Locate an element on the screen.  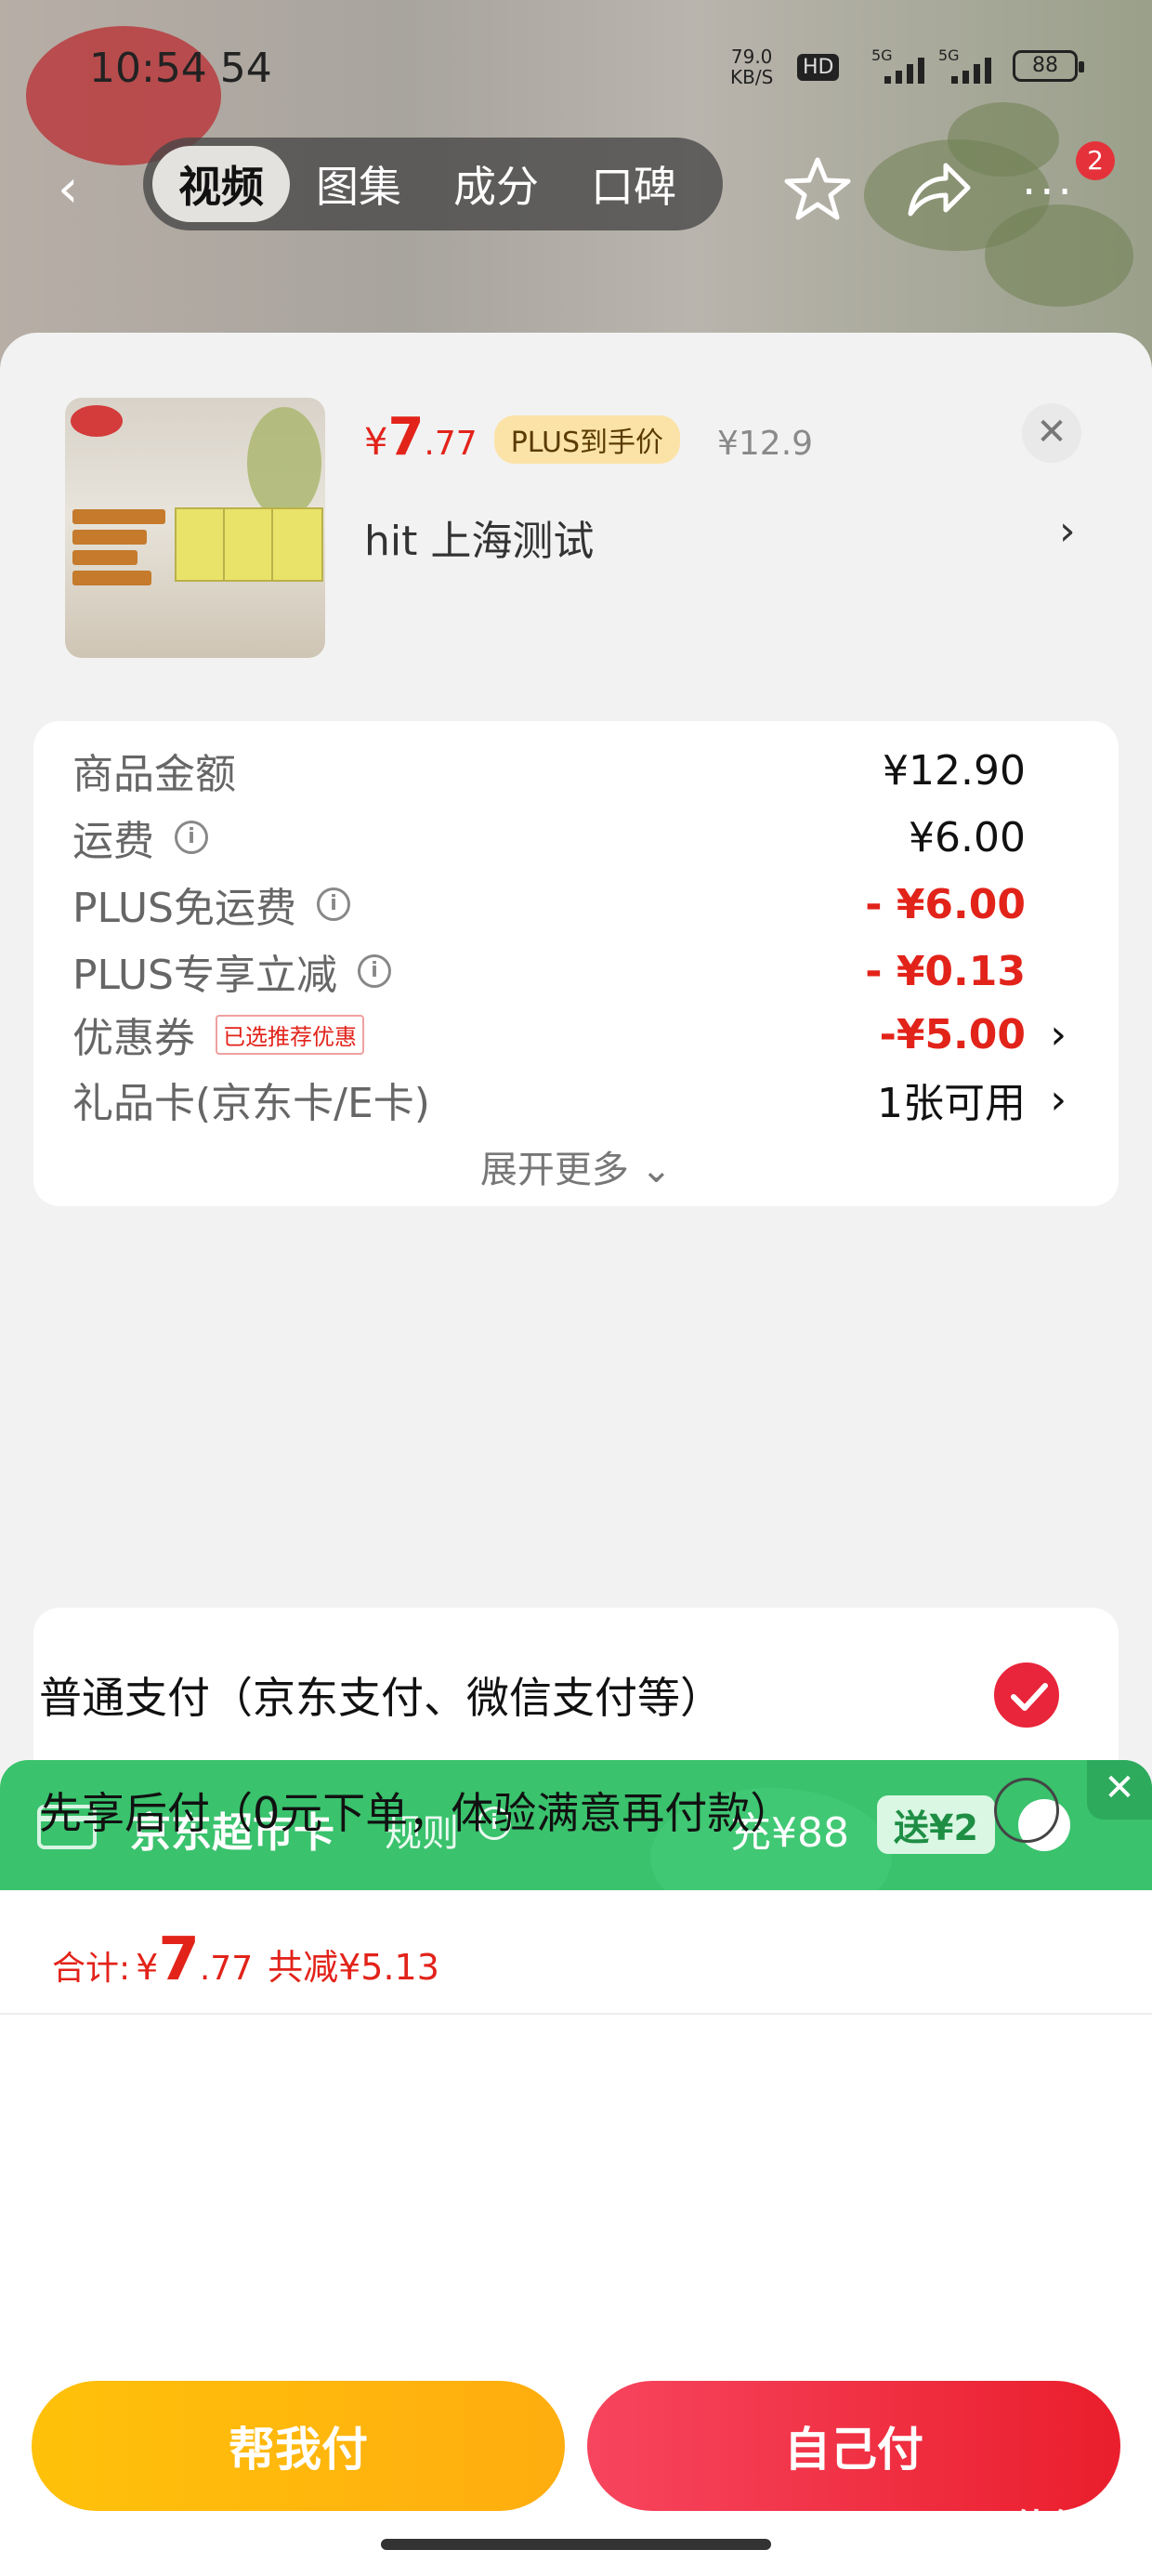
watermark-logo: 值值值 is located at coordinates (1068, 2528).